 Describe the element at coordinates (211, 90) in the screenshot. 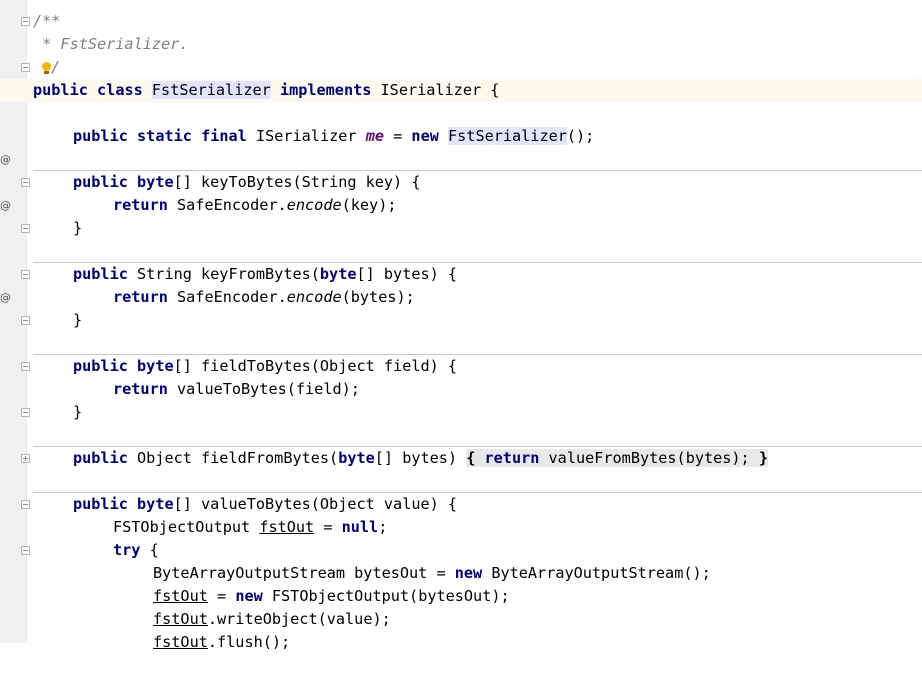

I see `class-name: FstSerializer` at that location.